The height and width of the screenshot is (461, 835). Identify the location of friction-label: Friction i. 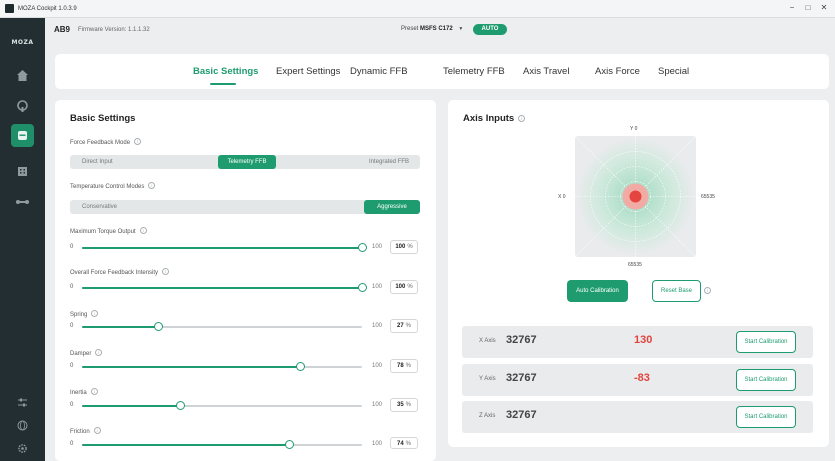
(85, 431).